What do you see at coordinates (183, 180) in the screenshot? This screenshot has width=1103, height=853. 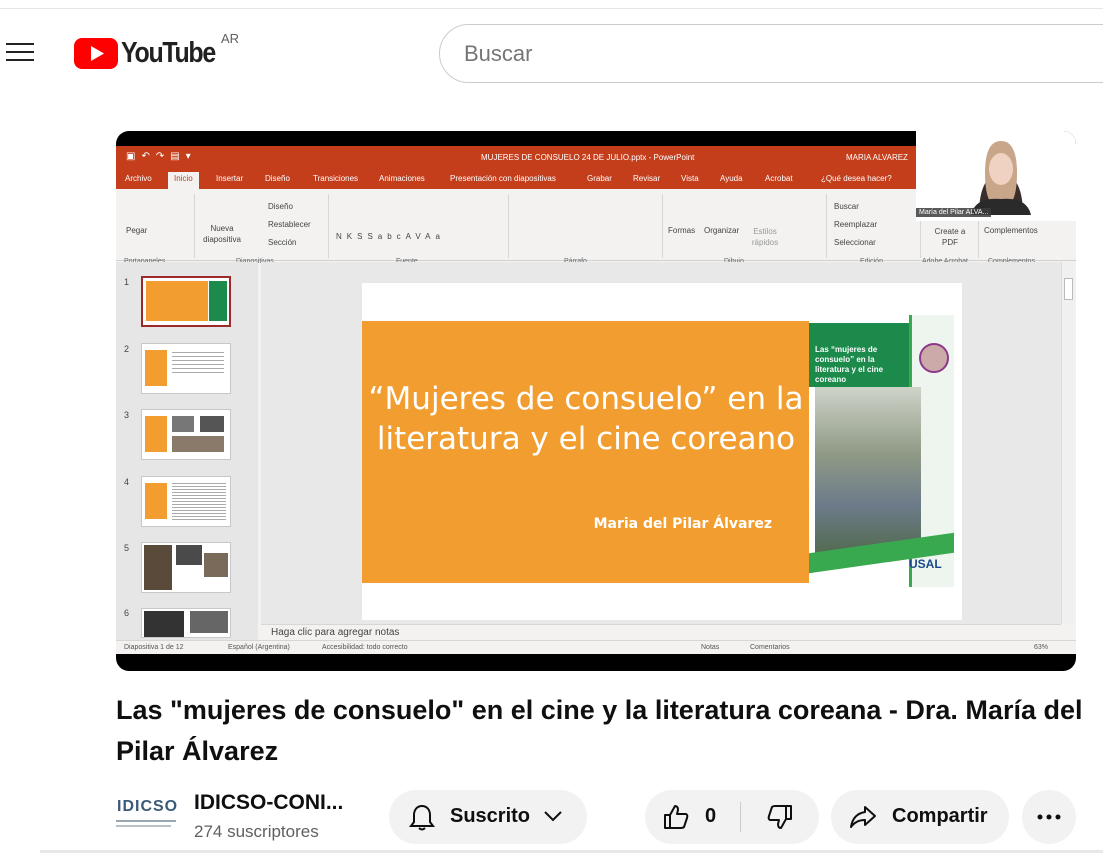 I see `ribbon-tab-active: Inicio` at bounding box center [183, 180].